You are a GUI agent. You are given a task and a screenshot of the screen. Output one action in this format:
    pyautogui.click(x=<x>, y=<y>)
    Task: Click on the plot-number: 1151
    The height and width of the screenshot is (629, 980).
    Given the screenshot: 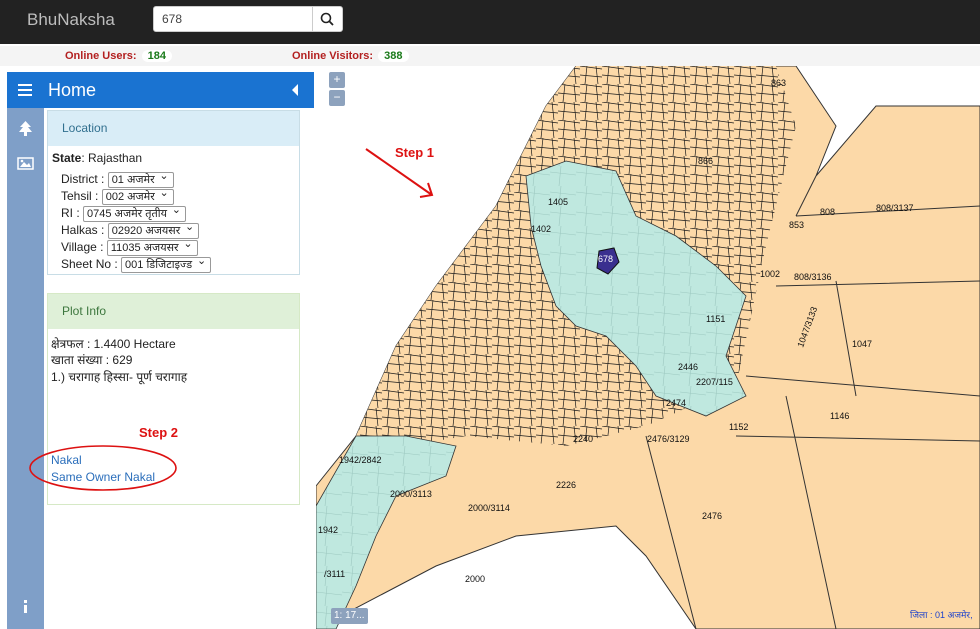 What is the action you would take?
    pyautogui.click(x=716, y=319)
    